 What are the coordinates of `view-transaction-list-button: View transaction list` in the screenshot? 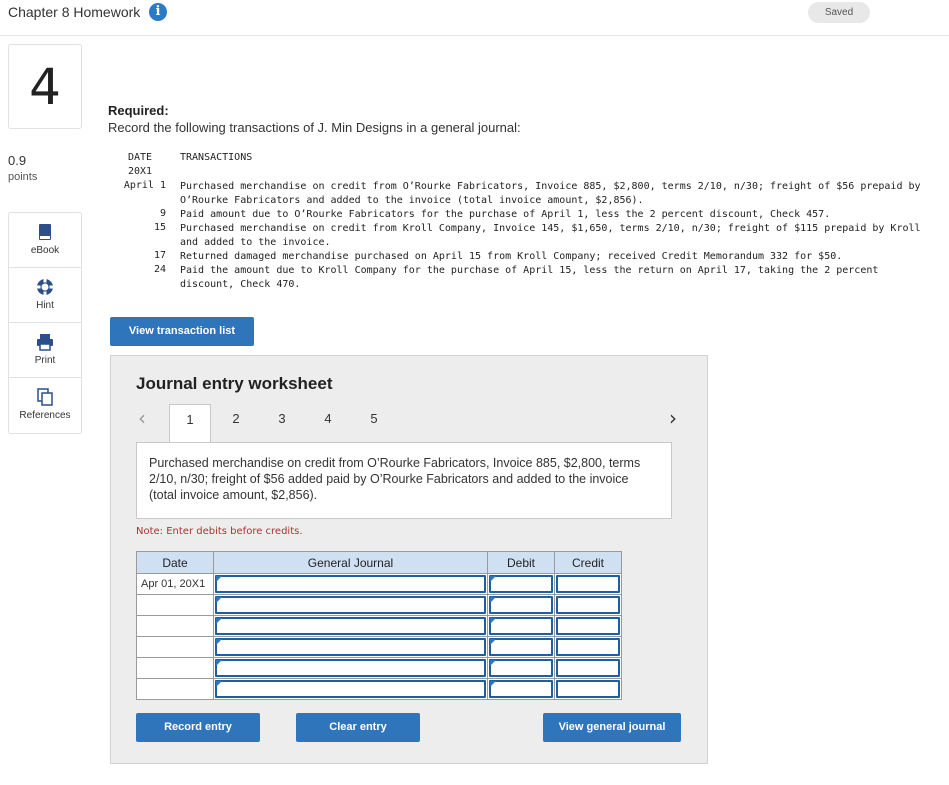 It's located at (182, 331).